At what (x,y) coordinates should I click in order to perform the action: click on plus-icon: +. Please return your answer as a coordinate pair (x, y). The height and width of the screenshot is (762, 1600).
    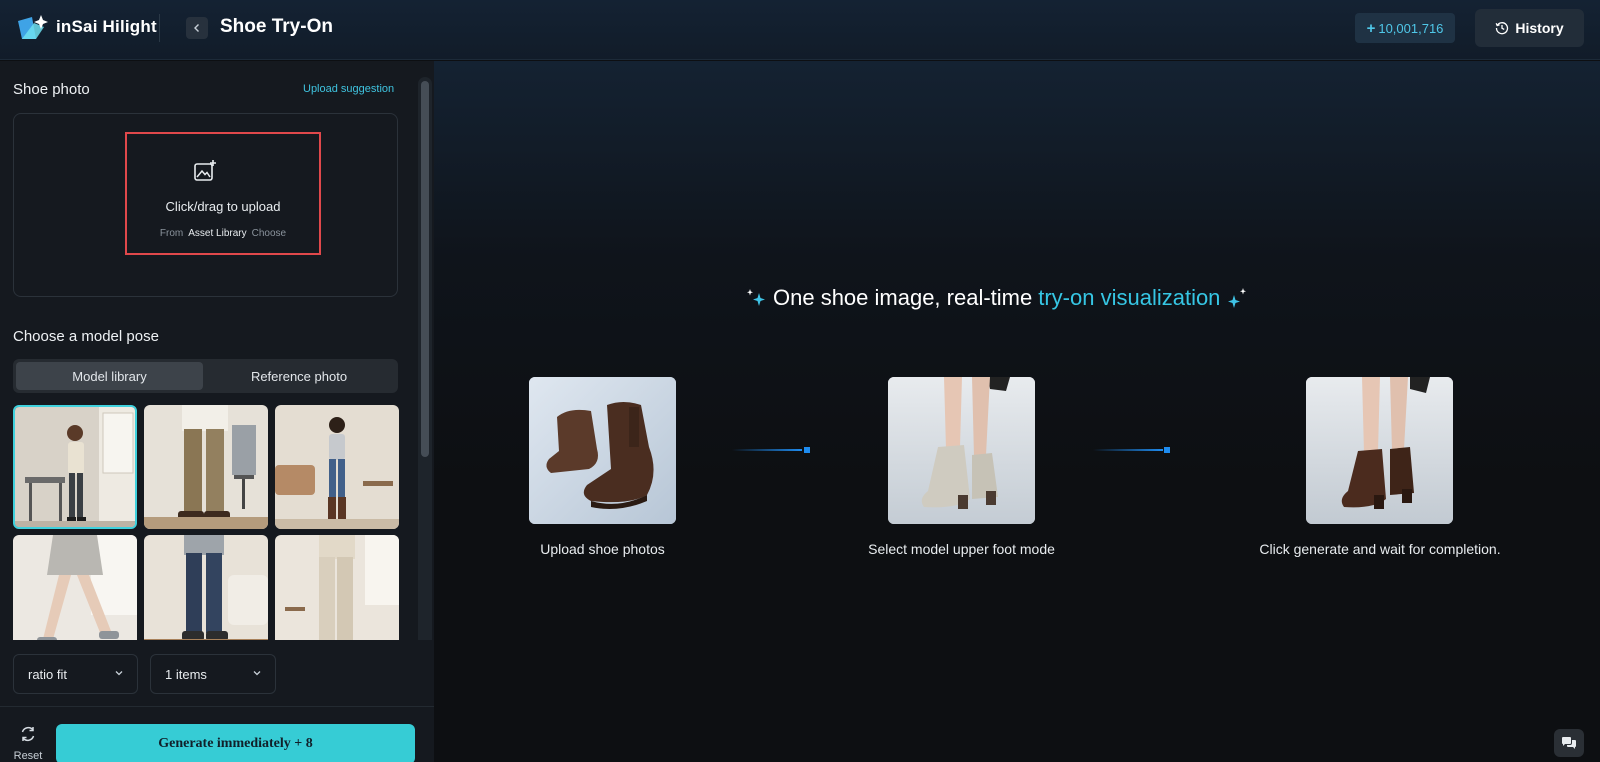
    Looking at the image, I should click on (1371, 28).